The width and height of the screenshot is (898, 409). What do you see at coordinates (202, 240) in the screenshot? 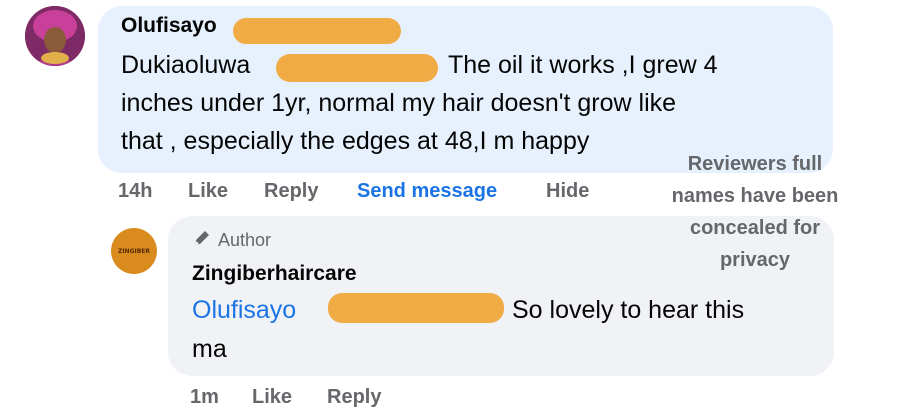
I see `pencil-icon` at bounding box center [202, 240].